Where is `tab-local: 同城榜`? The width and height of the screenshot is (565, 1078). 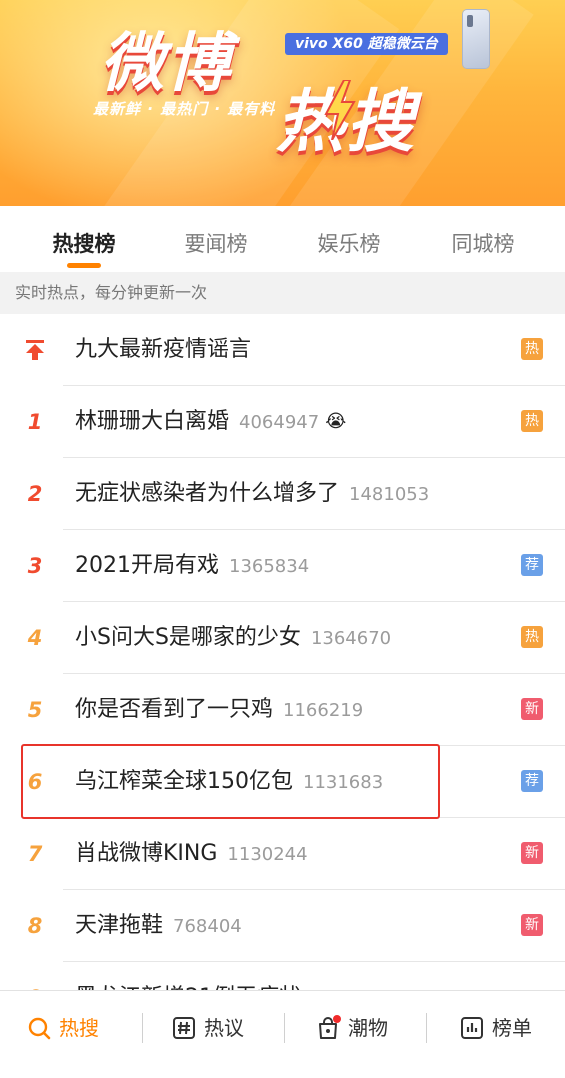
tab-local: 同城榜 is located at coordinates (483, 243).